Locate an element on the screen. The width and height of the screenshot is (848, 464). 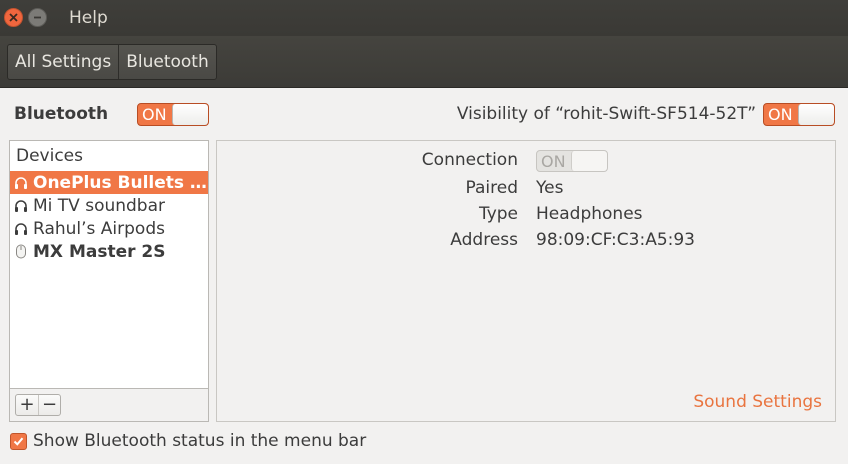
paired-value: Yes is located at coordinates (550, 188).